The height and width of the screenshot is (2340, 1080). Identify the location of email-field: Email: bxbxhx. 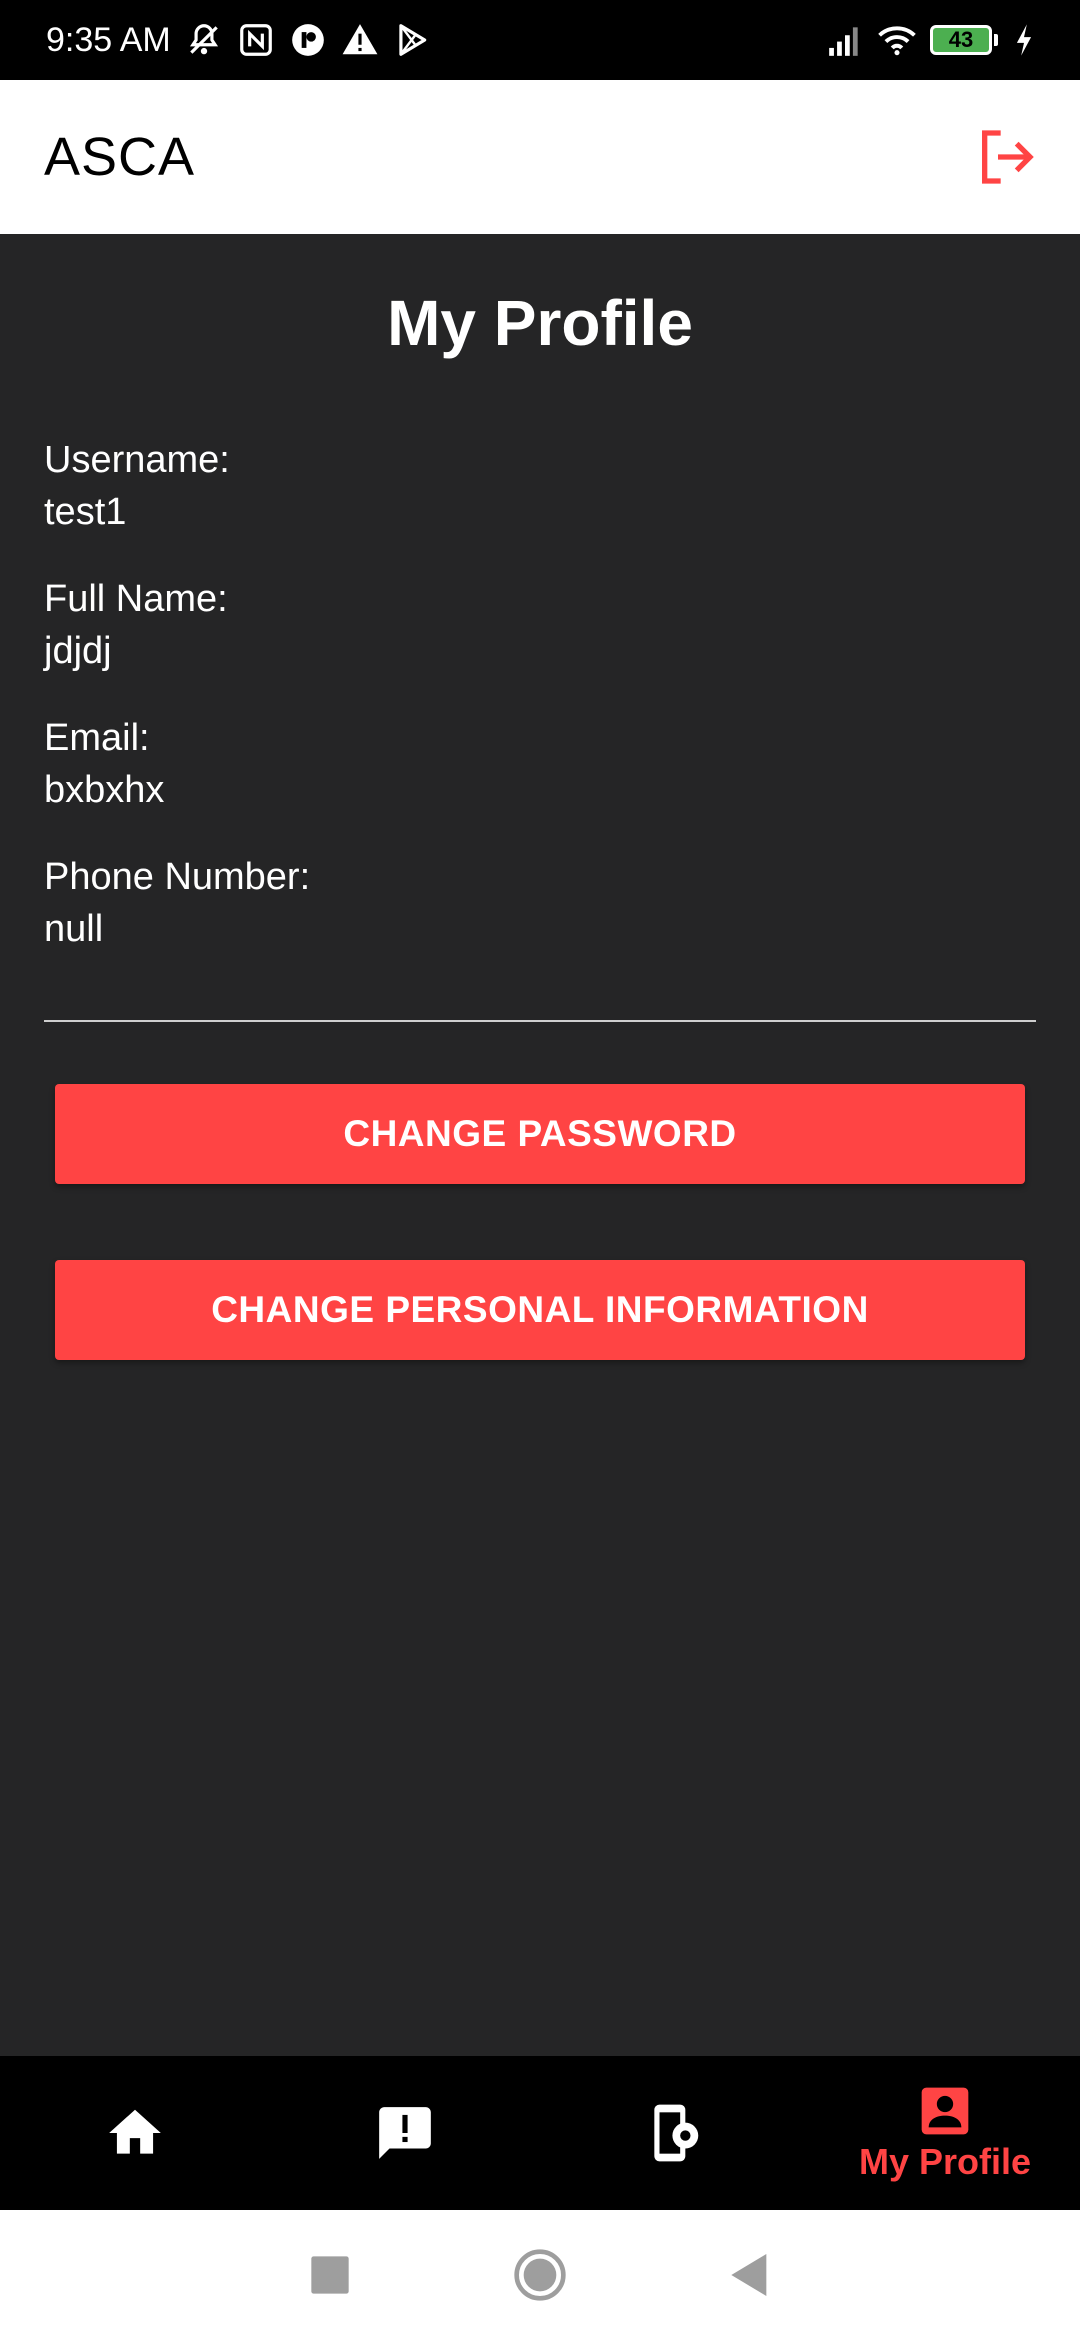
(104, 764).